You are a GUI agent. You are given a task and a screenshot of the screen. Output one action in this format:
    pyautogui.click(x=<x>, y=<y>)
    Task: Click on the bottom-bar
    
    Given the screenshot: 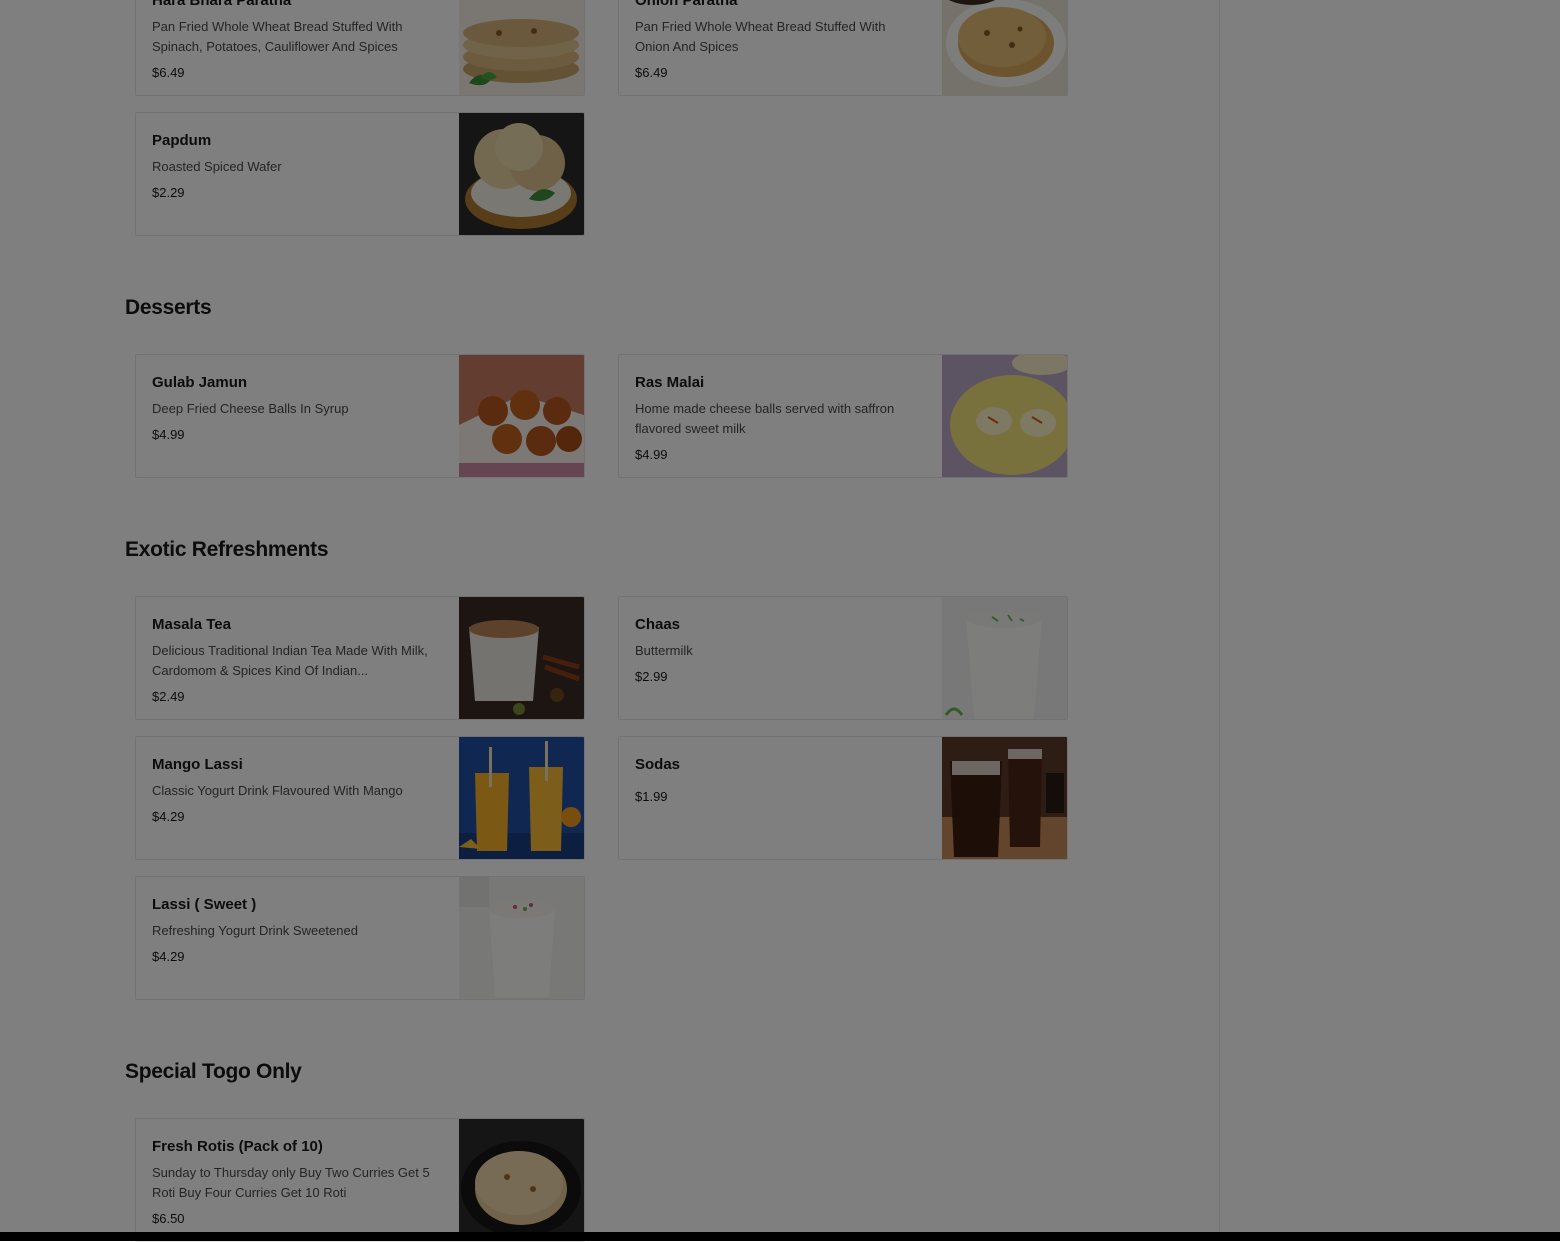 What is the action you would take?
    pyautogui.click(x=780, y=1236)
    